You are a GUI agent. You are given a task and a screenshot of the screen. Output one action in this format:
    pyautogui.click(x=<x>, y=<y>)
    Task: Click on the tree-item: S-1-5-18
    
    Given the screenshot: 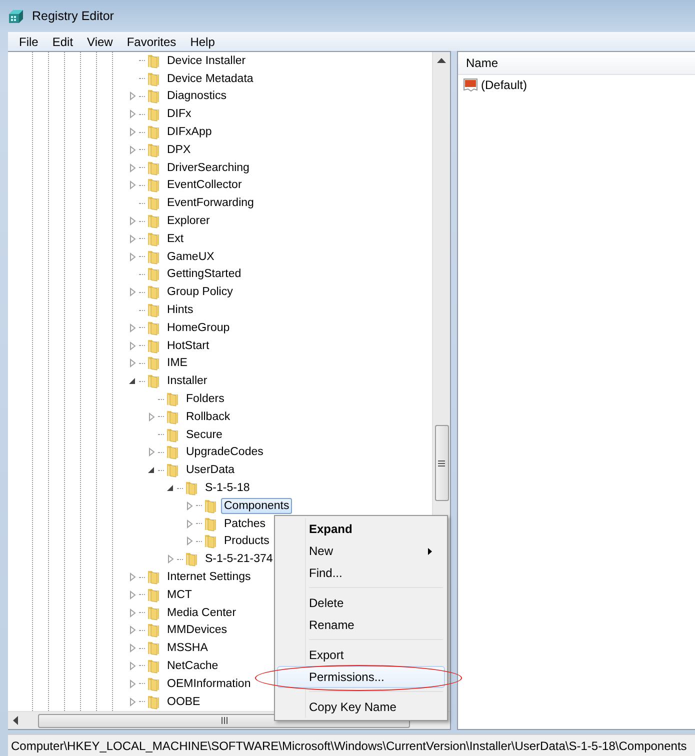 What is the action you would take?
    pyautogui.click(x=227, y=488)
    